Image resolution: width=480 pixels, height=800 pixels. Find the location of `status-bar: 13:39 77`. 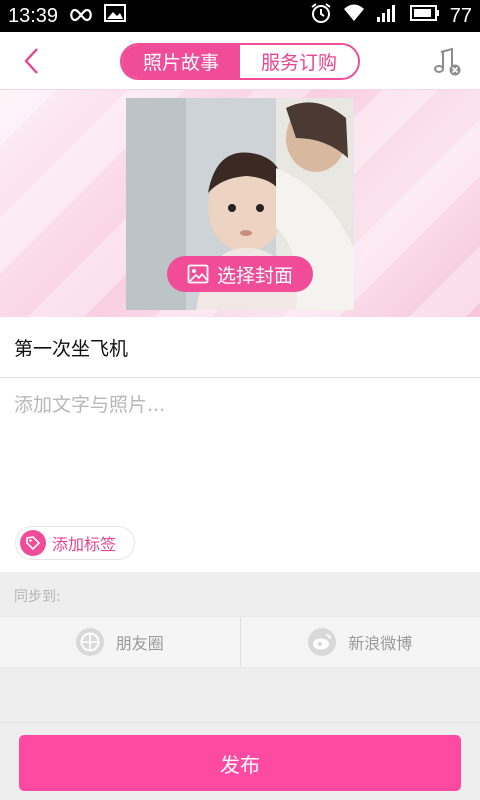

status-bar: 13:39 77 is located at coordinates (240, 16).